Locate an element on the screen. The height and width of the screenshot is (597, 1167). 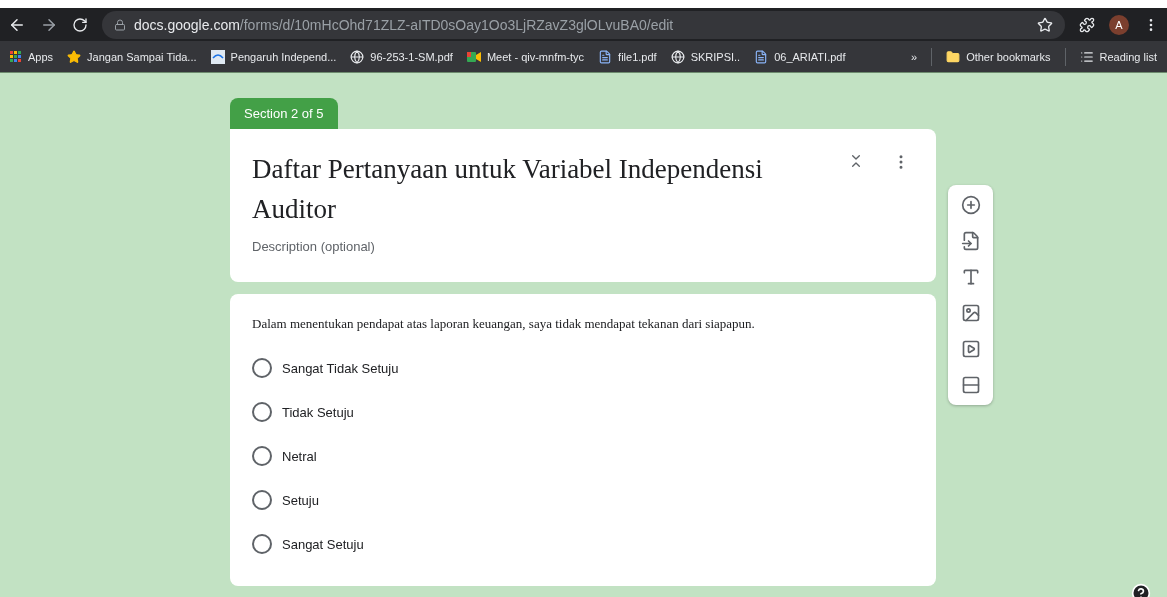
reading-list: Reading list is located at coordinates (1118, 56).